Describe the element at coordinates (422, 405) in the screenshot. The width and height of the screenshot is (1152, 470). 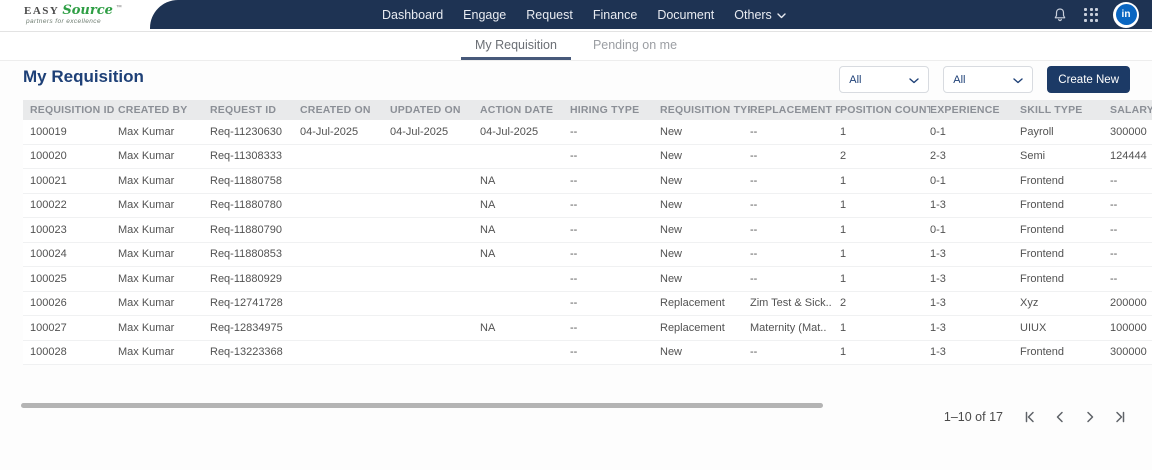
I see `horizontal-scrollbar` at that location.